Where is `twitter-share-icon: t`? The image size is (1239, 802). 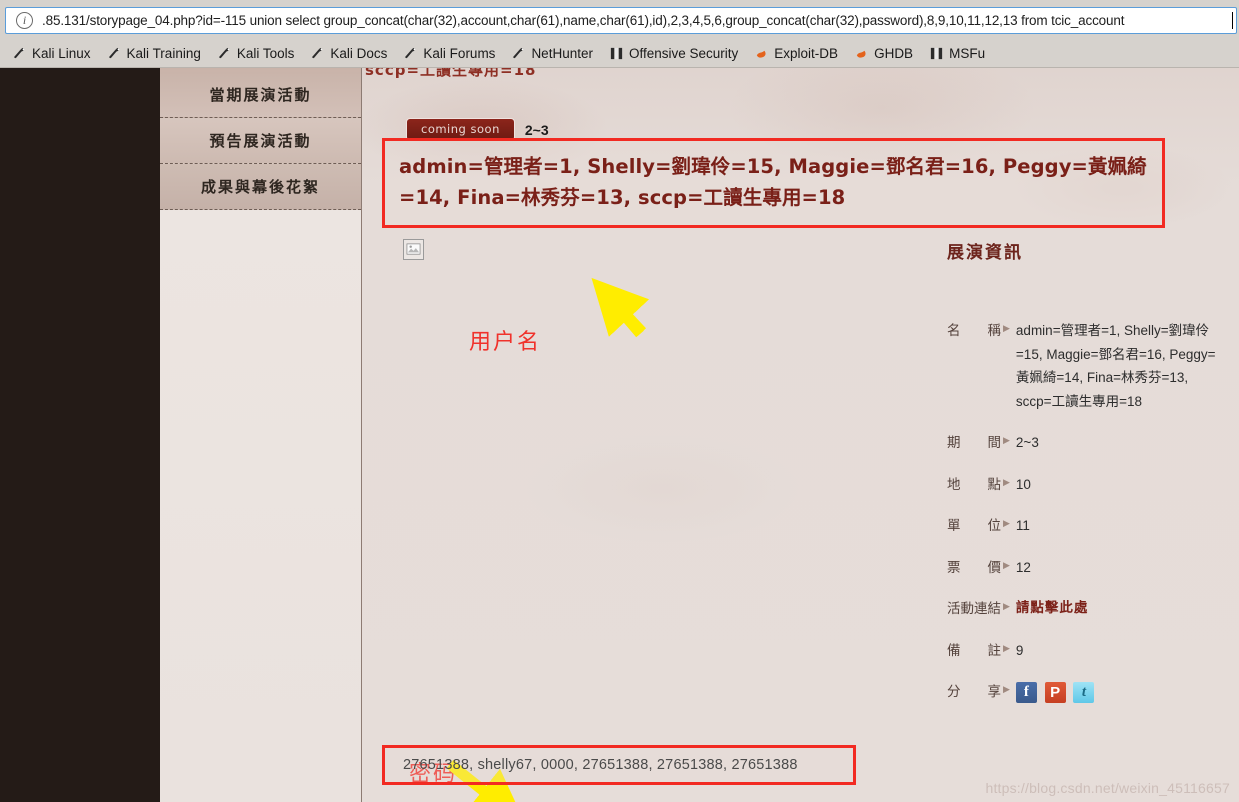 twitter-share-icon: t is located at coordinates (1084, 692).